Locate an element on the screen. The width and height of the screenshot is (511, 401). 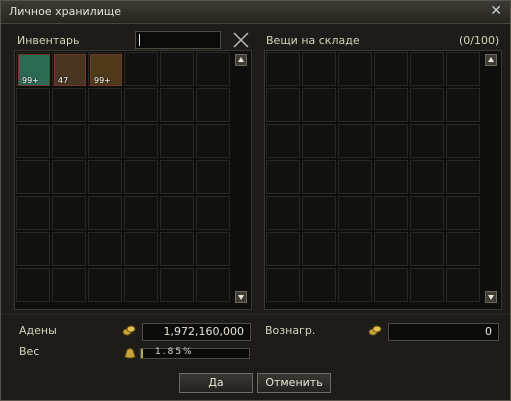
inventory-scroll-down-button is located at coordinates (241, 297).